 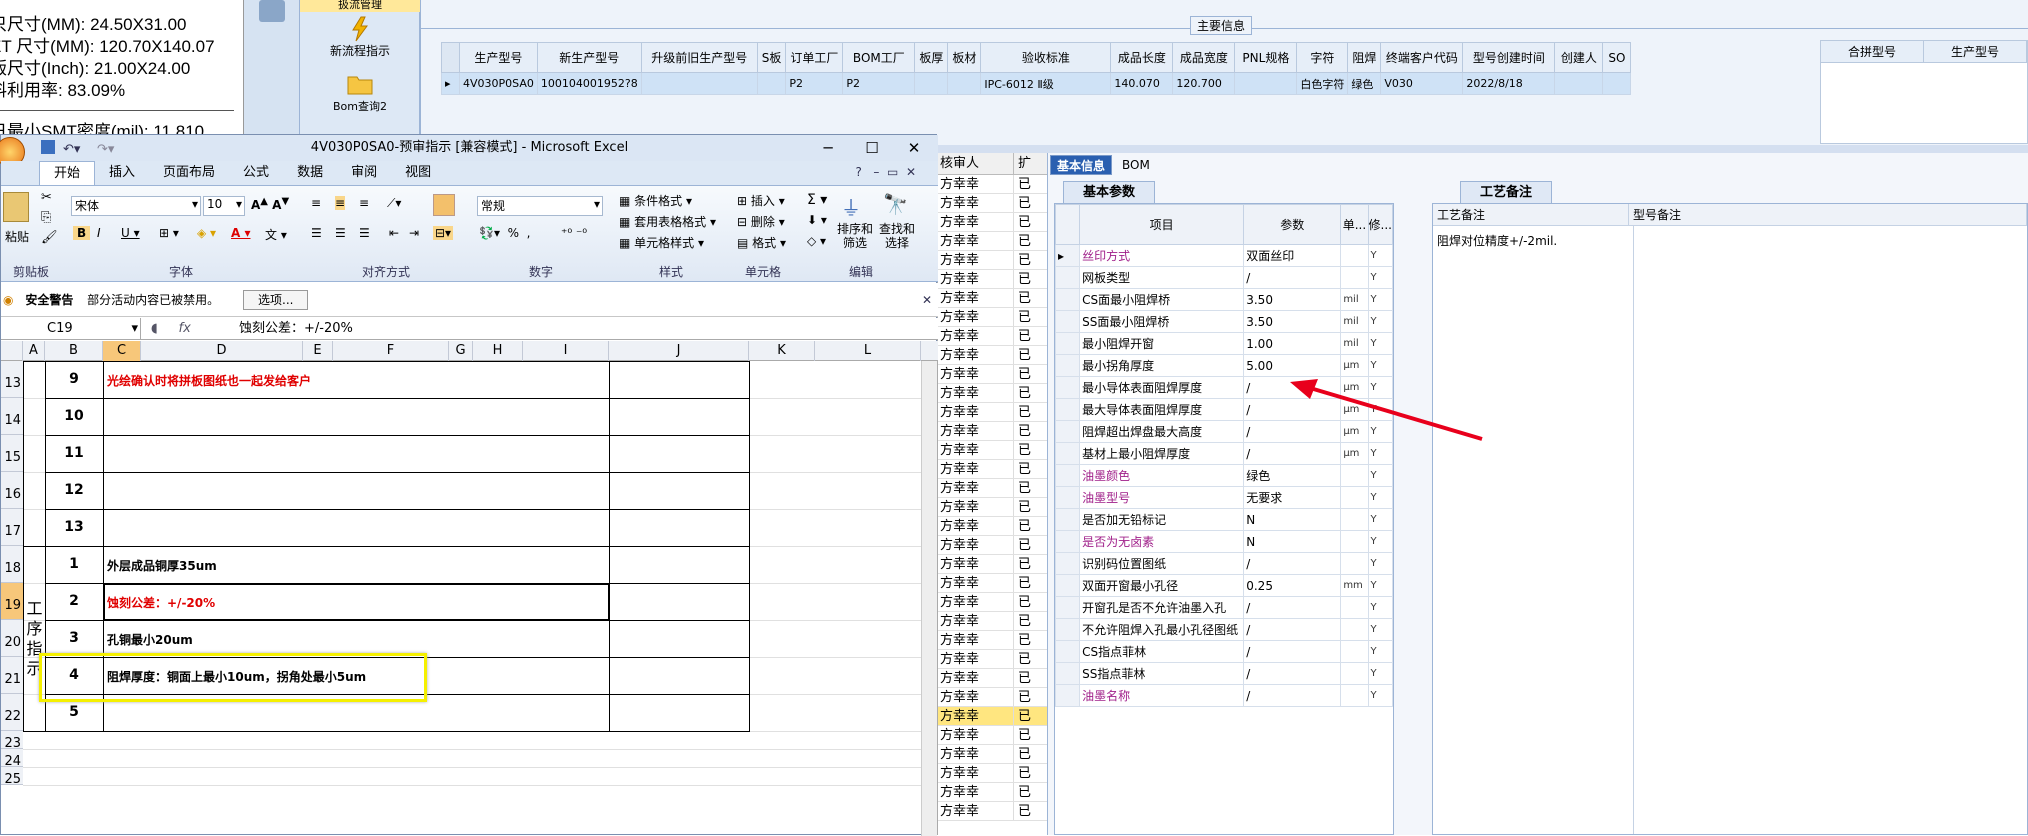 What do you see at coordinates (12, 379) in the screenshot?
I see `row-header: 13` at bounding box center [12, 379].